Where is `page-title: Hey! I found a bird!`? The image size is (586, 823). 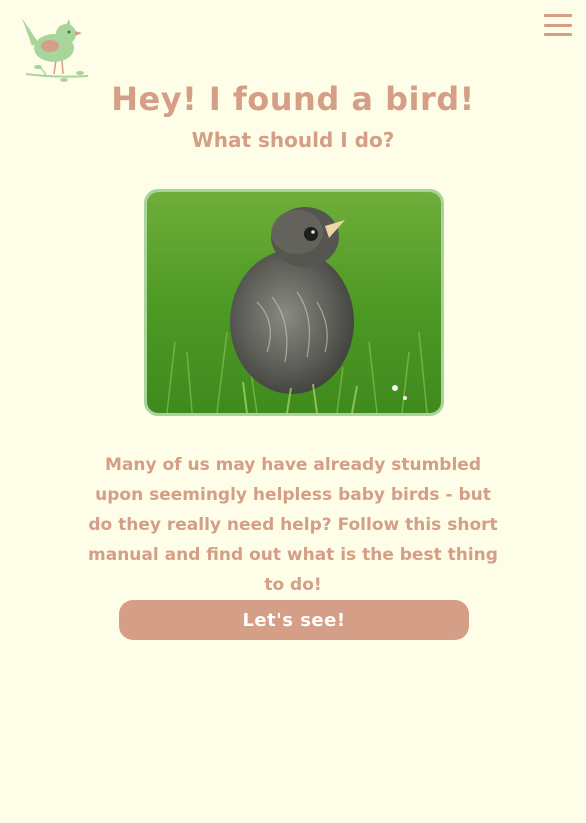
page-title: Hey! I found a bird! is located at coordinates (293, 99).